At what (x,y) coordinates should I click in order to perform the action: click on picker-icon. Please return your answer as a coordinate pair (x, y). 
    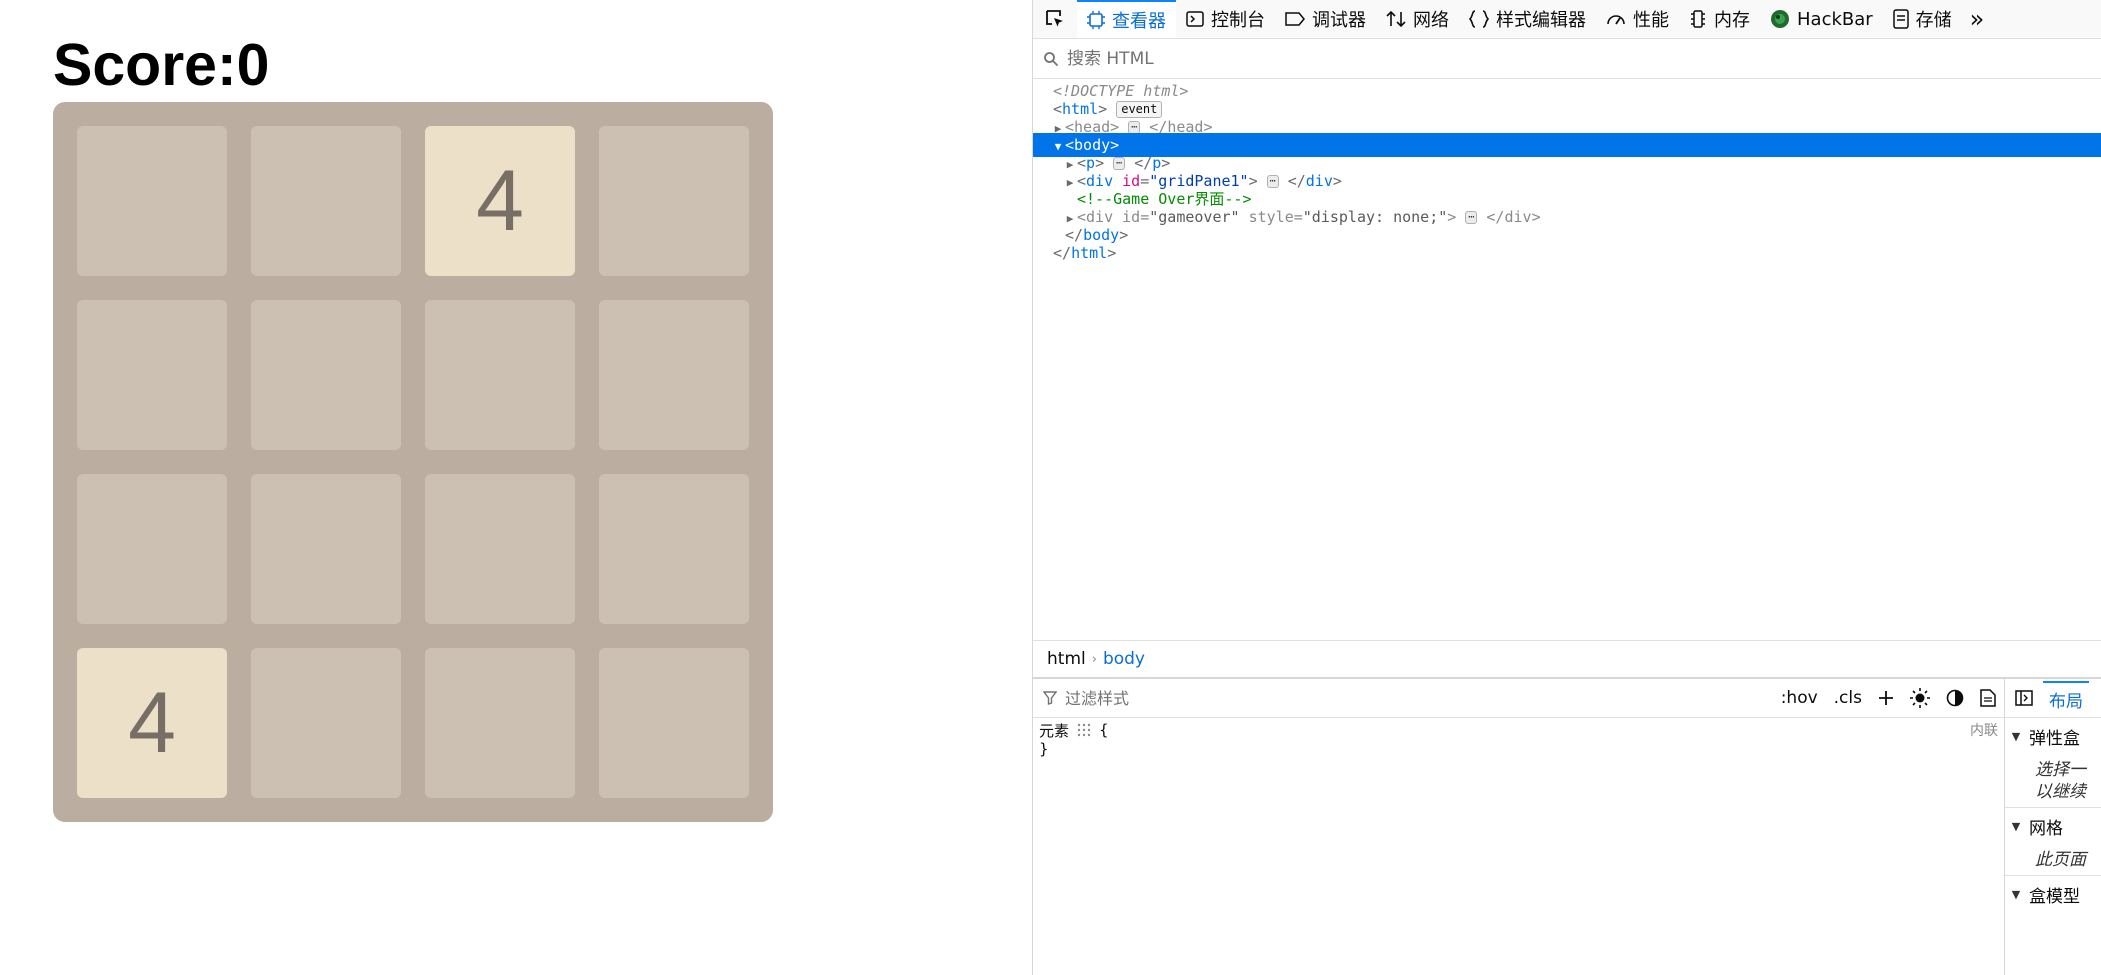
    Looking at the image, I should click on (1054, 18).